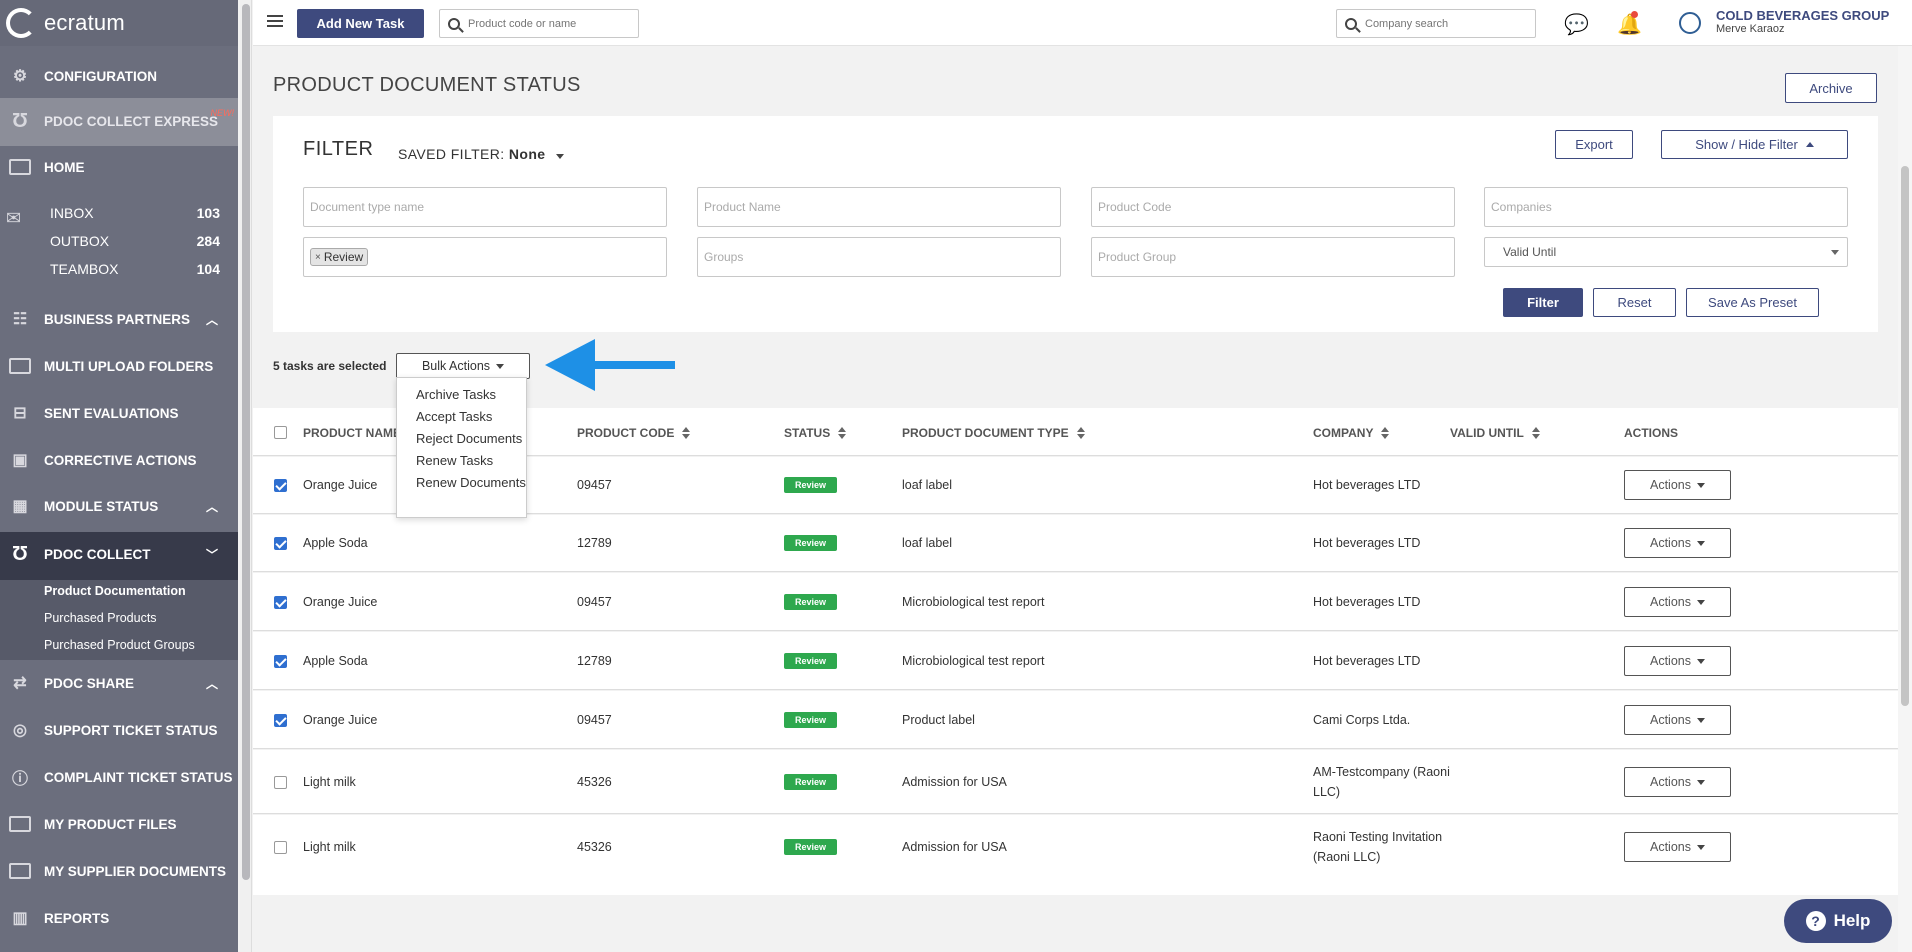 This screenshot has width=1912, height=952. I want to click on sidebar-item-support-ticket-status: ◎ SUPPORT TICKET STATUS, so click(119, 730).